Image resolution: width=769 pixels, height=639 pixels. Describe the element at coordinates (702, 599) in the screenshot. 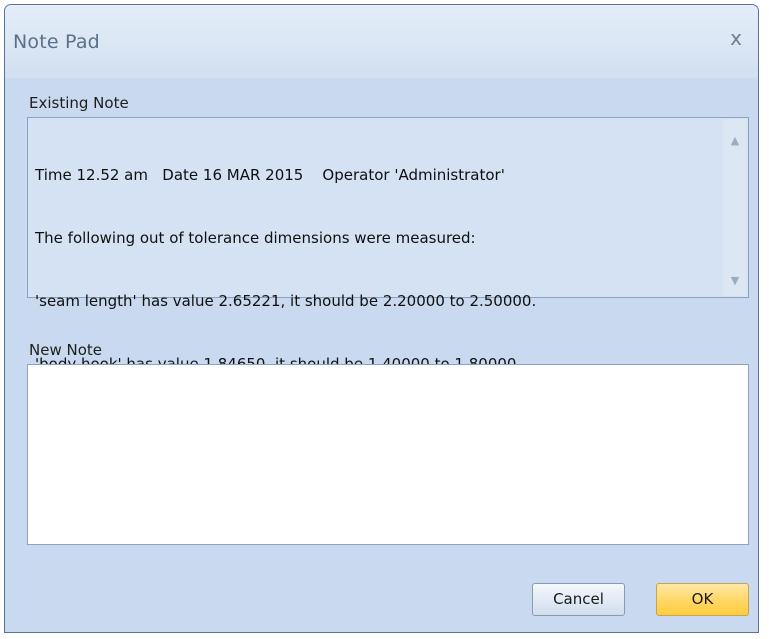

I see `ok-button: OK` at that location.